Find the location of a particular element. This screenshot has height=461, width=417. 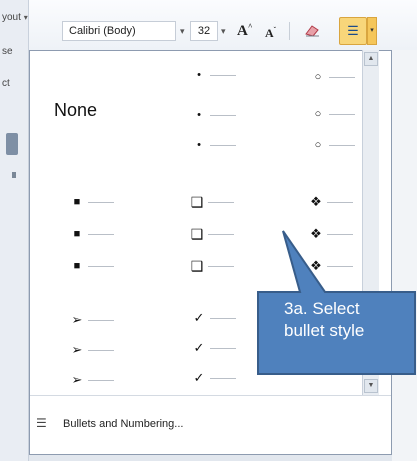

callout-line-1: 3a. Select is located at coordinates (322, 308).